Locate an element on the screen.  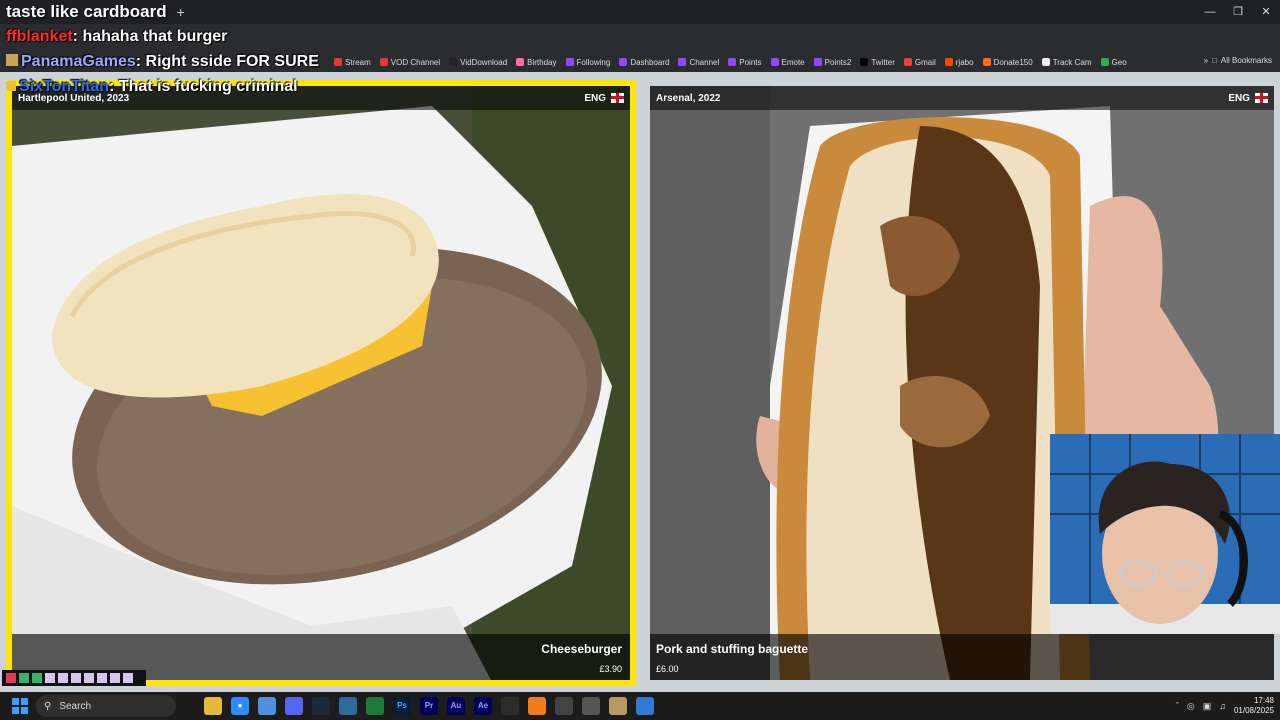
photoshop-icon: Ps is located at coordinates (402, 706).